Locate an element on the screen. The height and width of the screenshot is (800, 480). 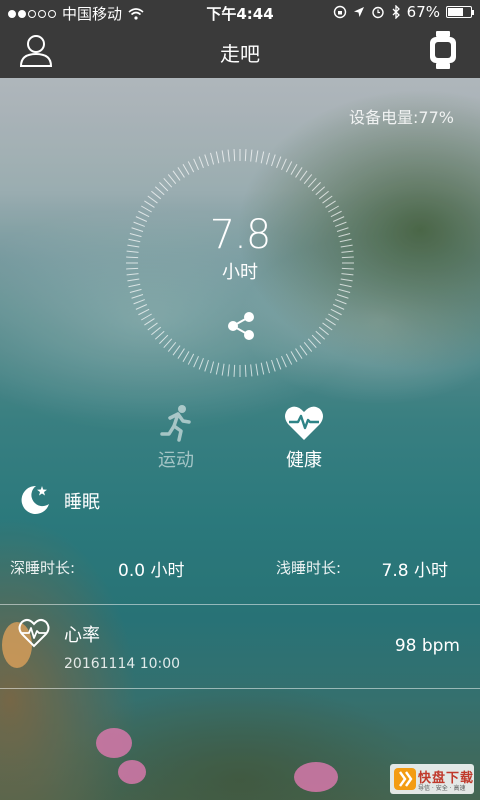
watch-icon is located at coordinates (443, 50).